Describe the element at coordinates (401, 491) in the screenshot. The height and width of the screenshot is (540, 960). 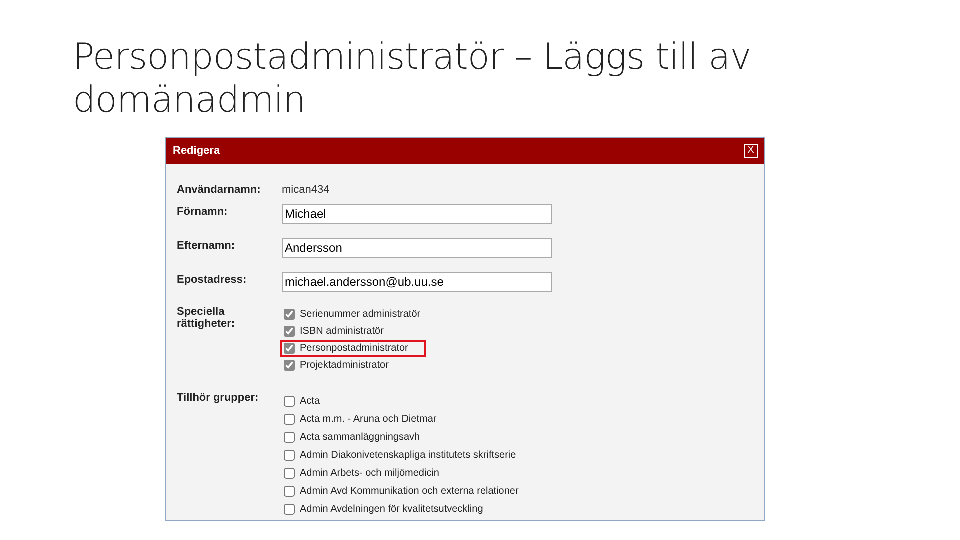
I see `checkbox-item: Admin Avd Kommunikation och externa relationer` at that location.